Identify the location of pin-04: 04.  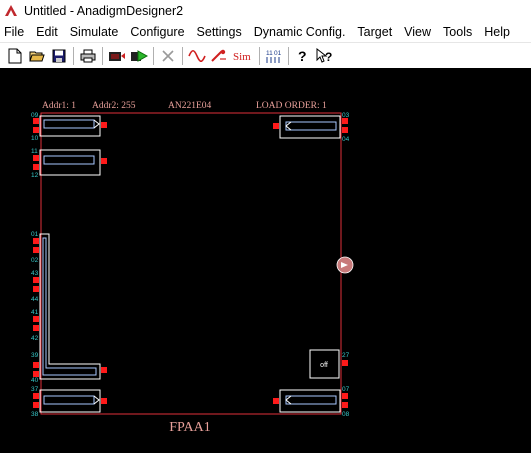
(346, 139).